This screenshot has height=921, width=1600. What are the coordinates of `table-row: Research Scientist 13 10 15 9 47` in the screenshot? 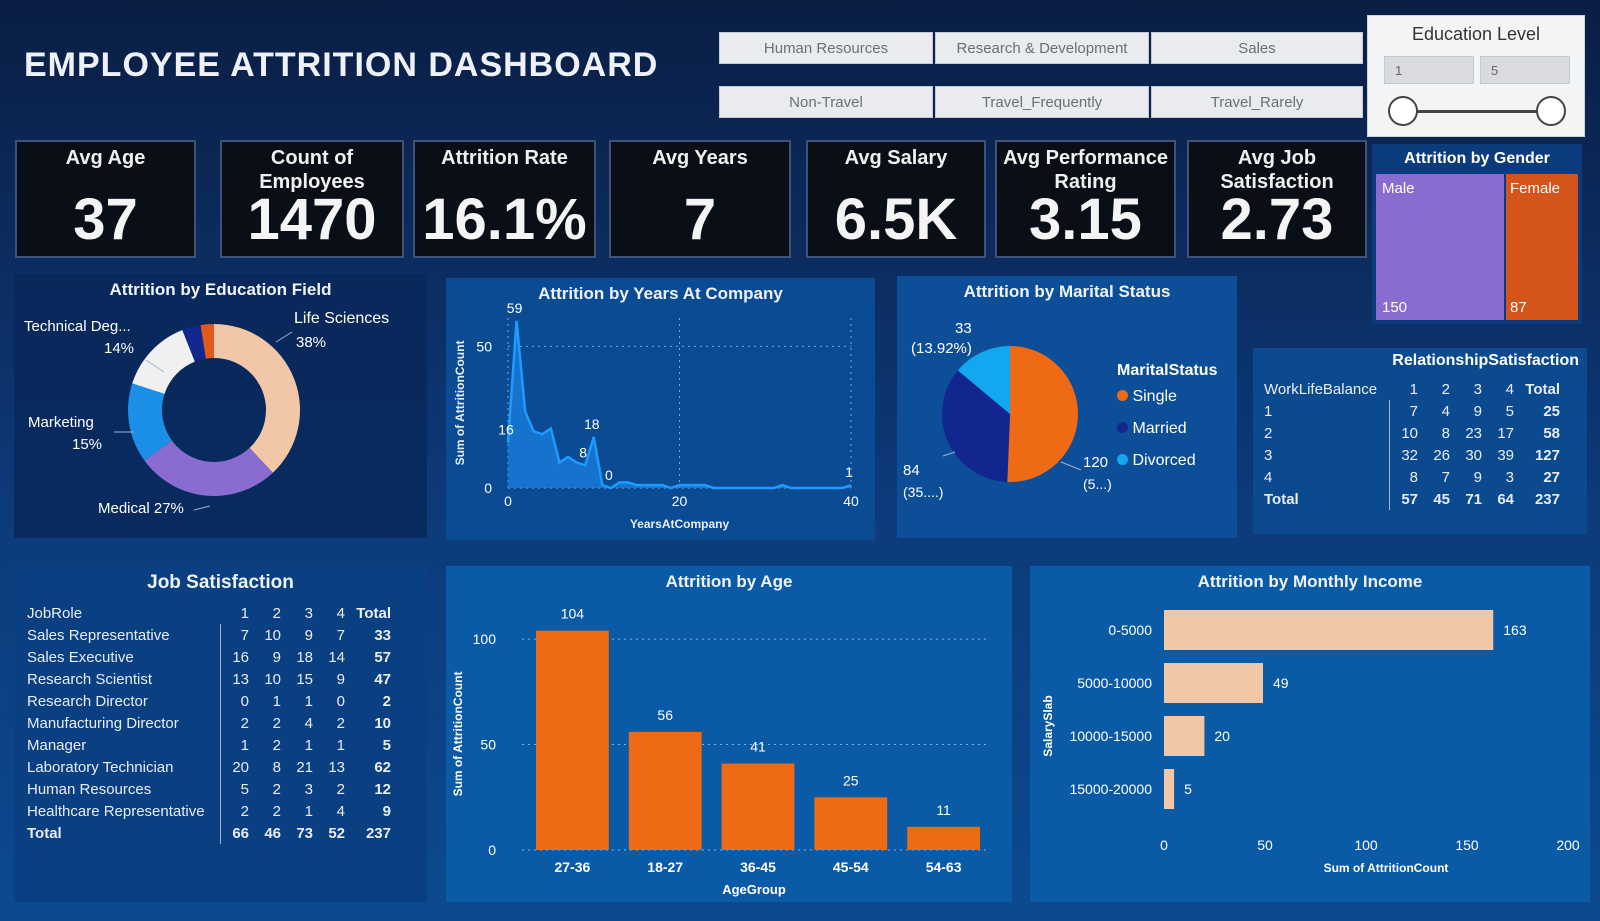 It's located at (209, 679).